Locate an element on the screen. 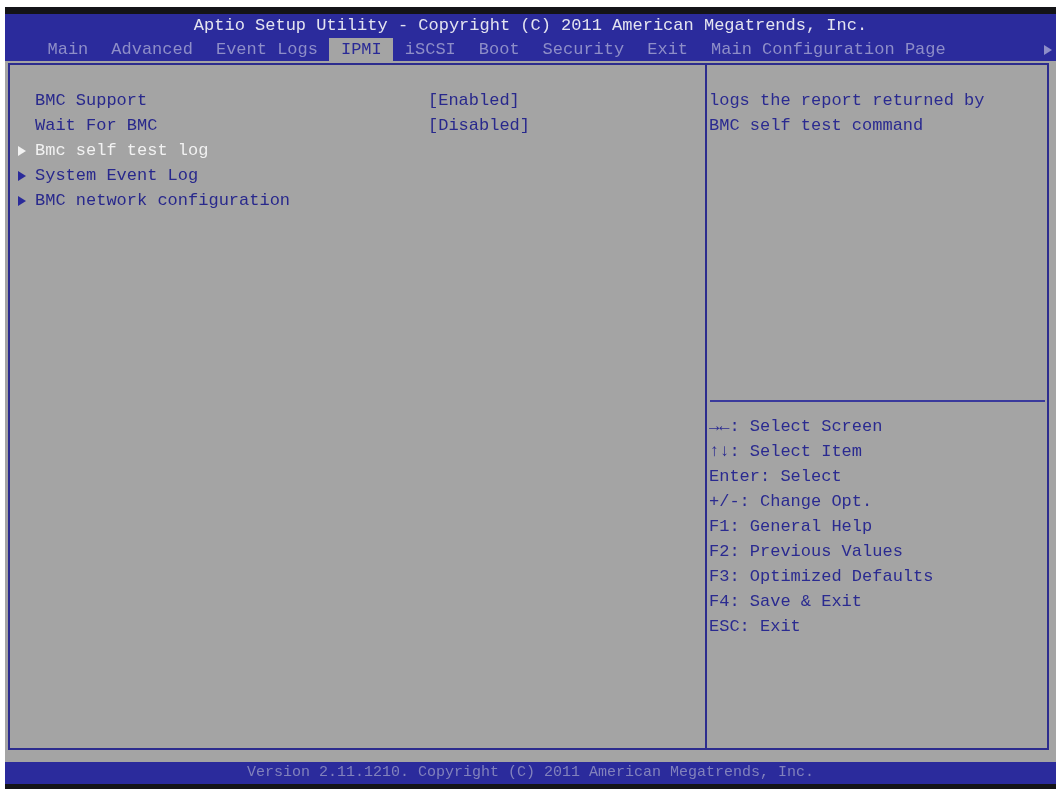  menu-tab: Advanced is located at coordinates (152, 49).